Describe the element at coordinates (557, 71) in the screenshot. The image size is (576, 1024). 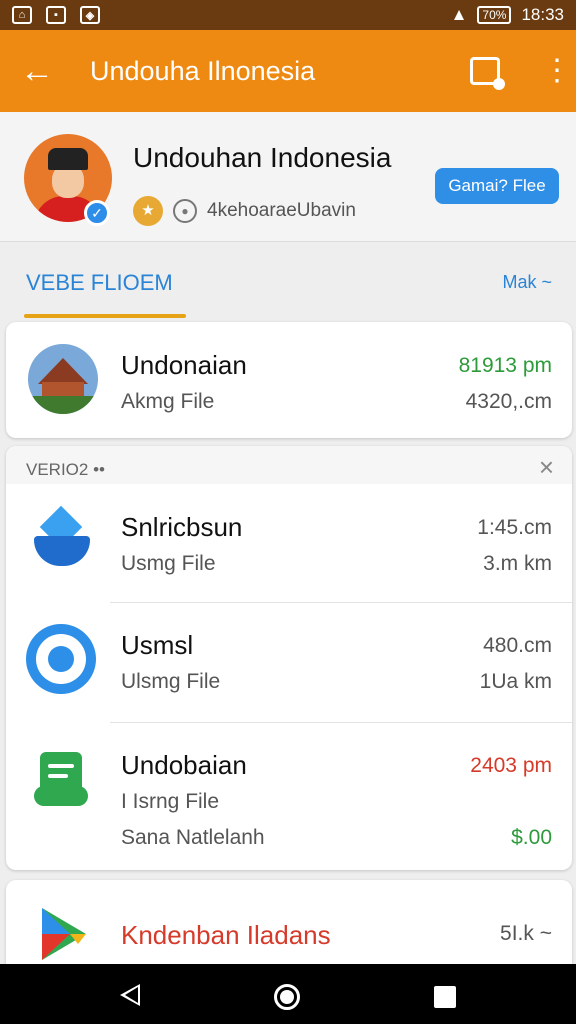
I see `more-options-icon: ⋮` at that location.